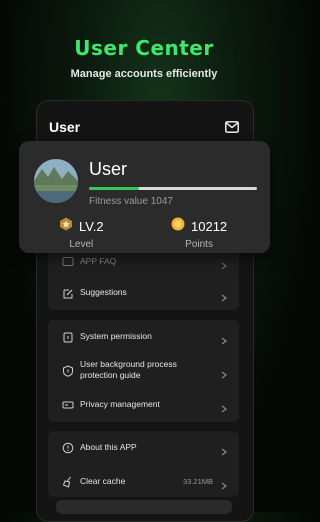  I want to click on level-label: Level, so click(81, 244).